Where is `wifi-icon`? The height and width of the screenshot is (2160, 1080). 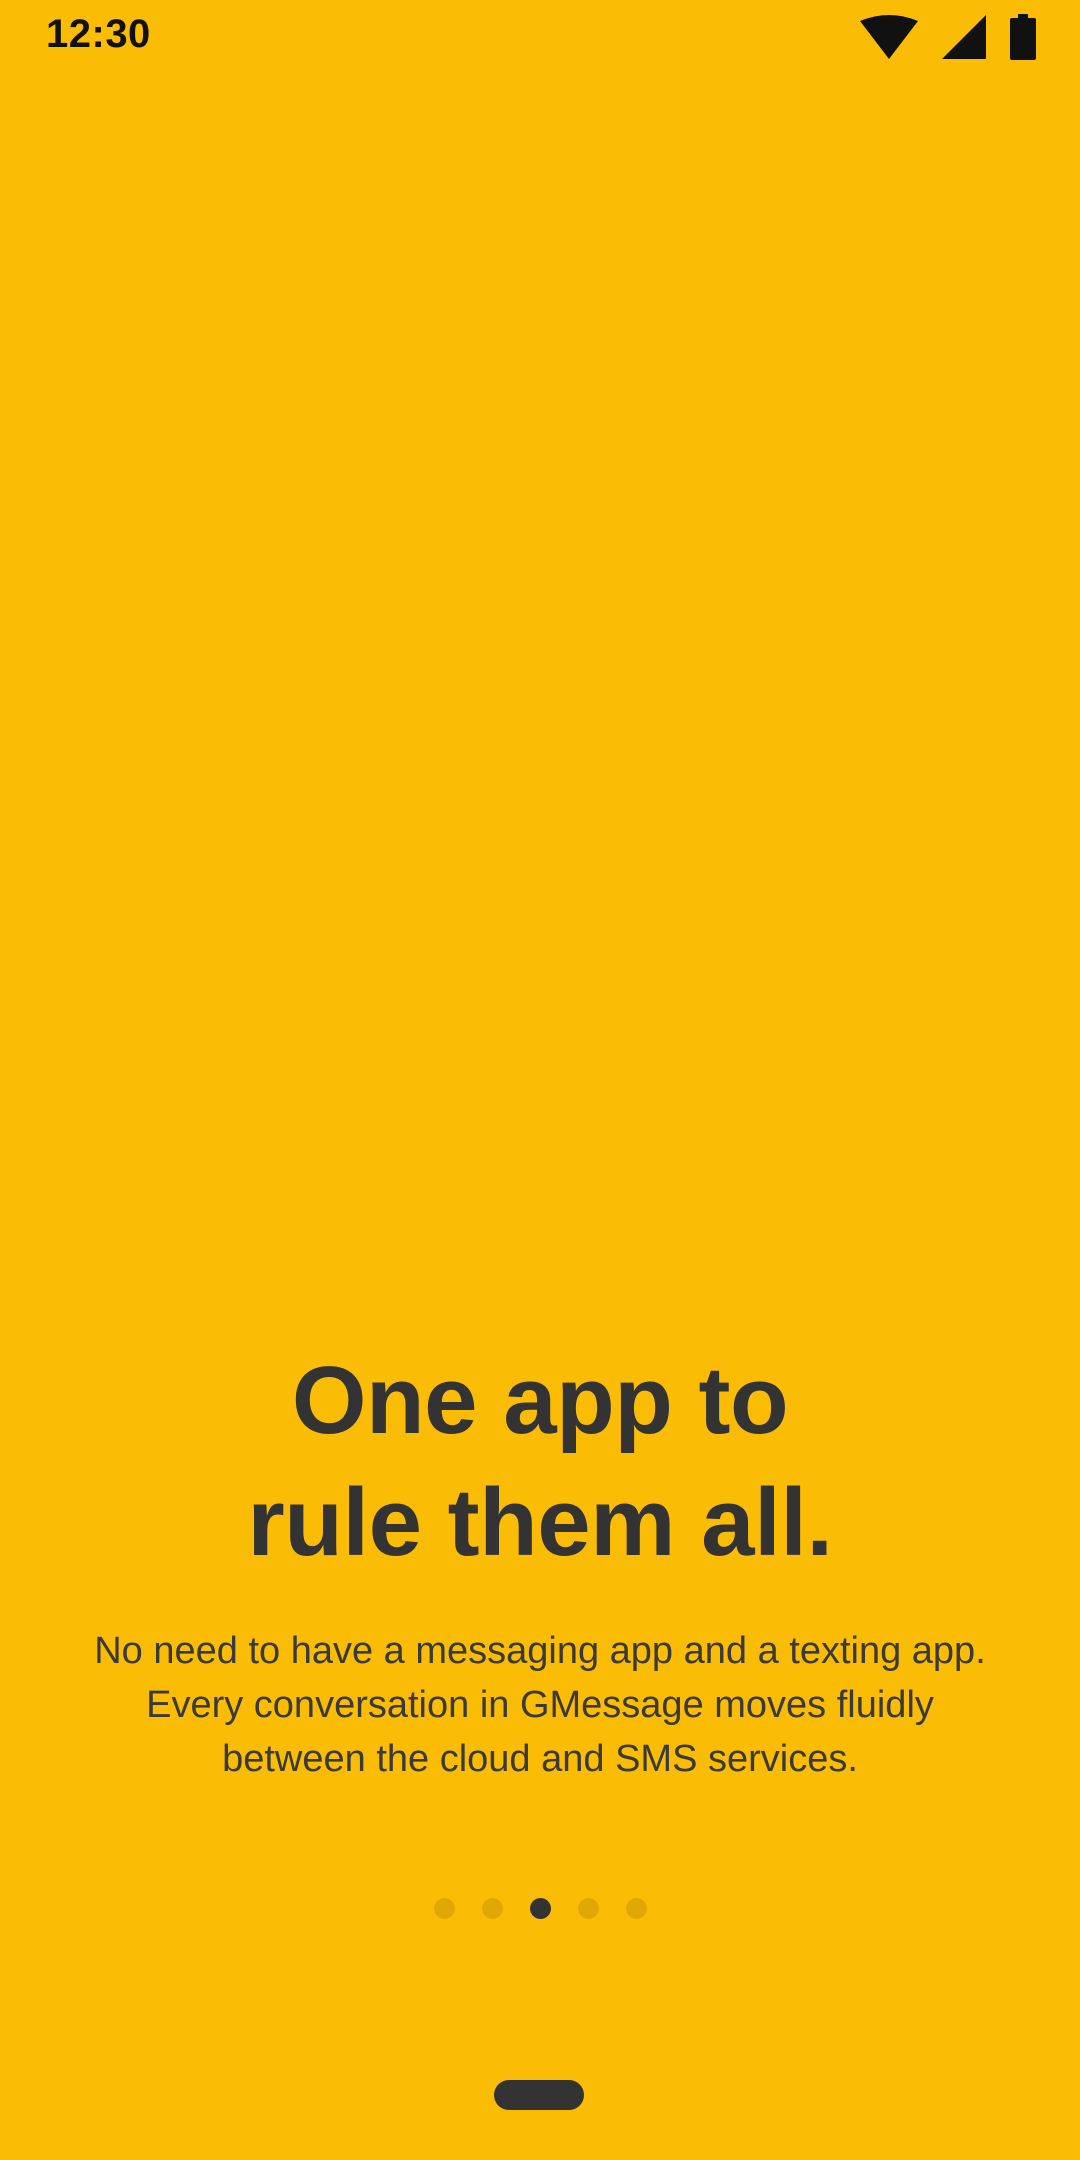 wifi-icon is located at coordinates (889, 37).